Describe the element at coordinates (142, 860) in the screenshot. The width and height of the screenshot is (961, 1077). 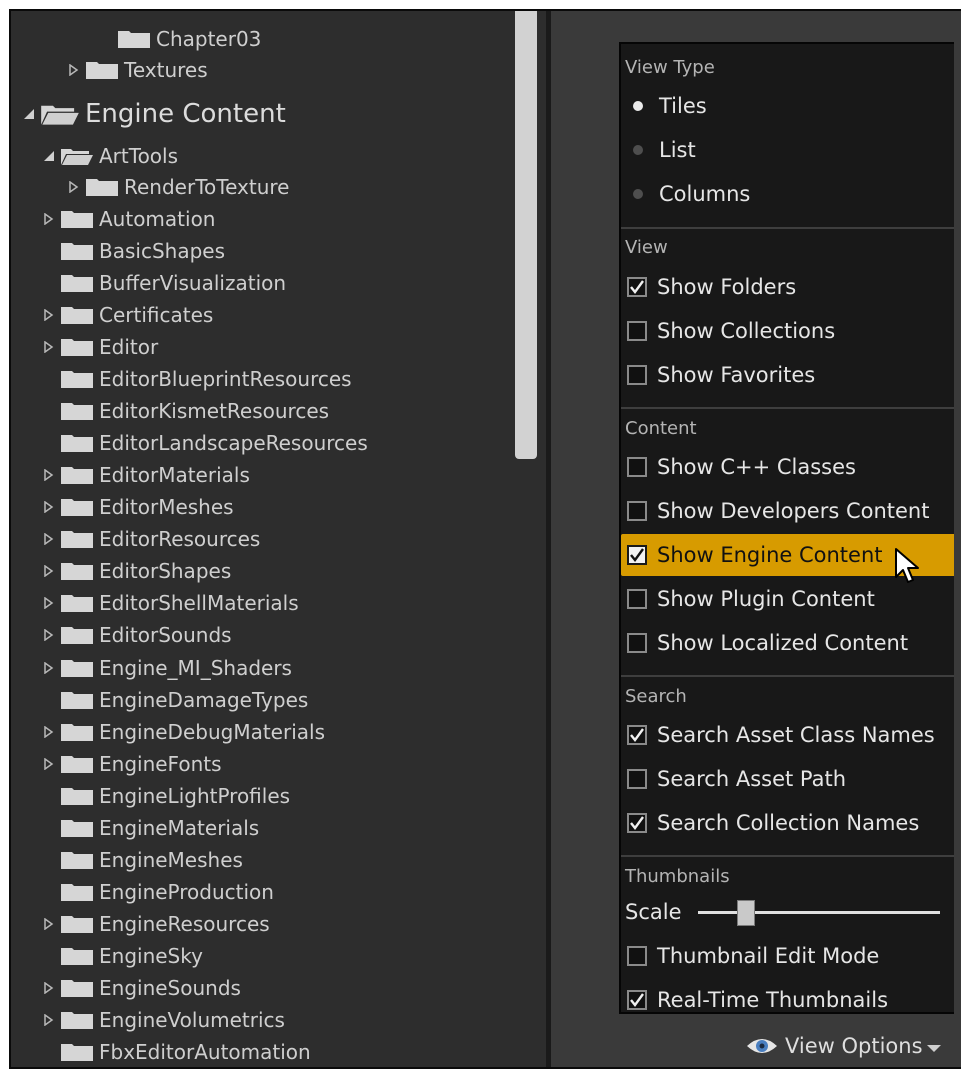
I see `tree-item: EngineMeshes` at that location.